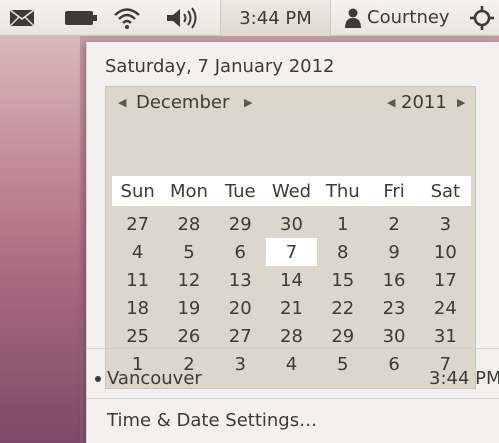 The image size is (499, 443). Describe the element at coordinates (240, 280) in the screenshot. I see `calendar-day: 13` at that location.